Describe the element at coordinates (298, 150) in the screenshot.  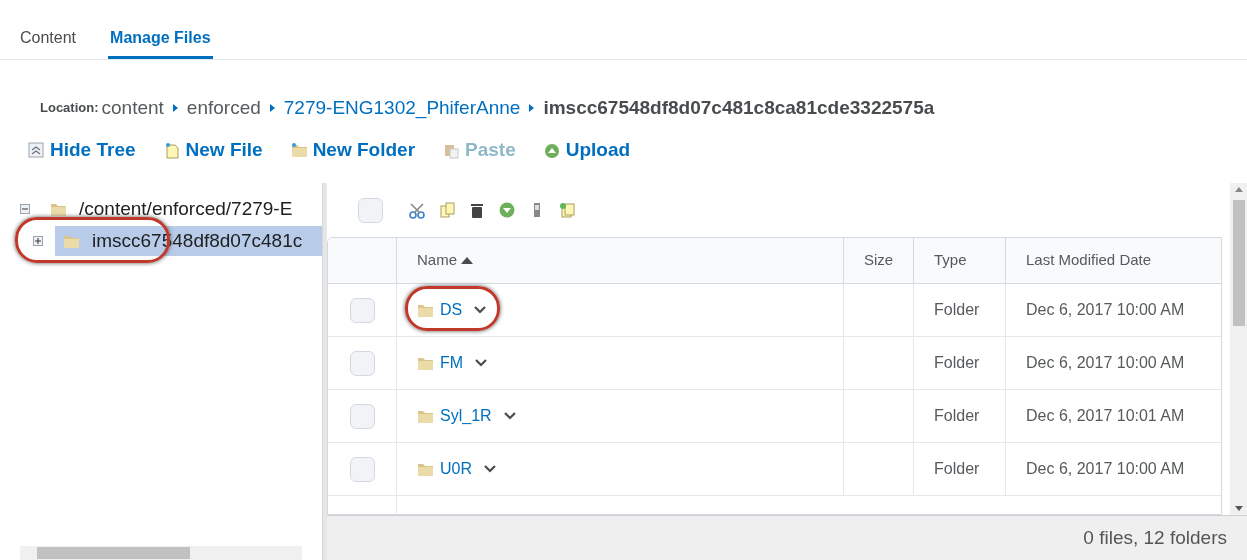
I see `new-folder-icon` at that location.